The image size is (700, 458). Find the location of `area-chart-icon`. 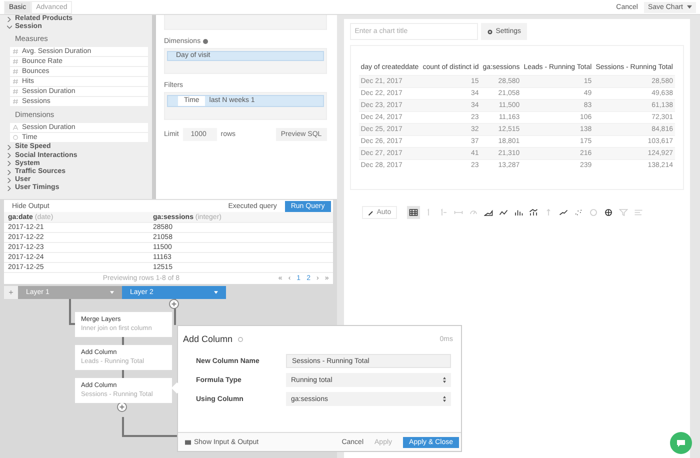

area-chart-icon is located at coordinates (489, 212).